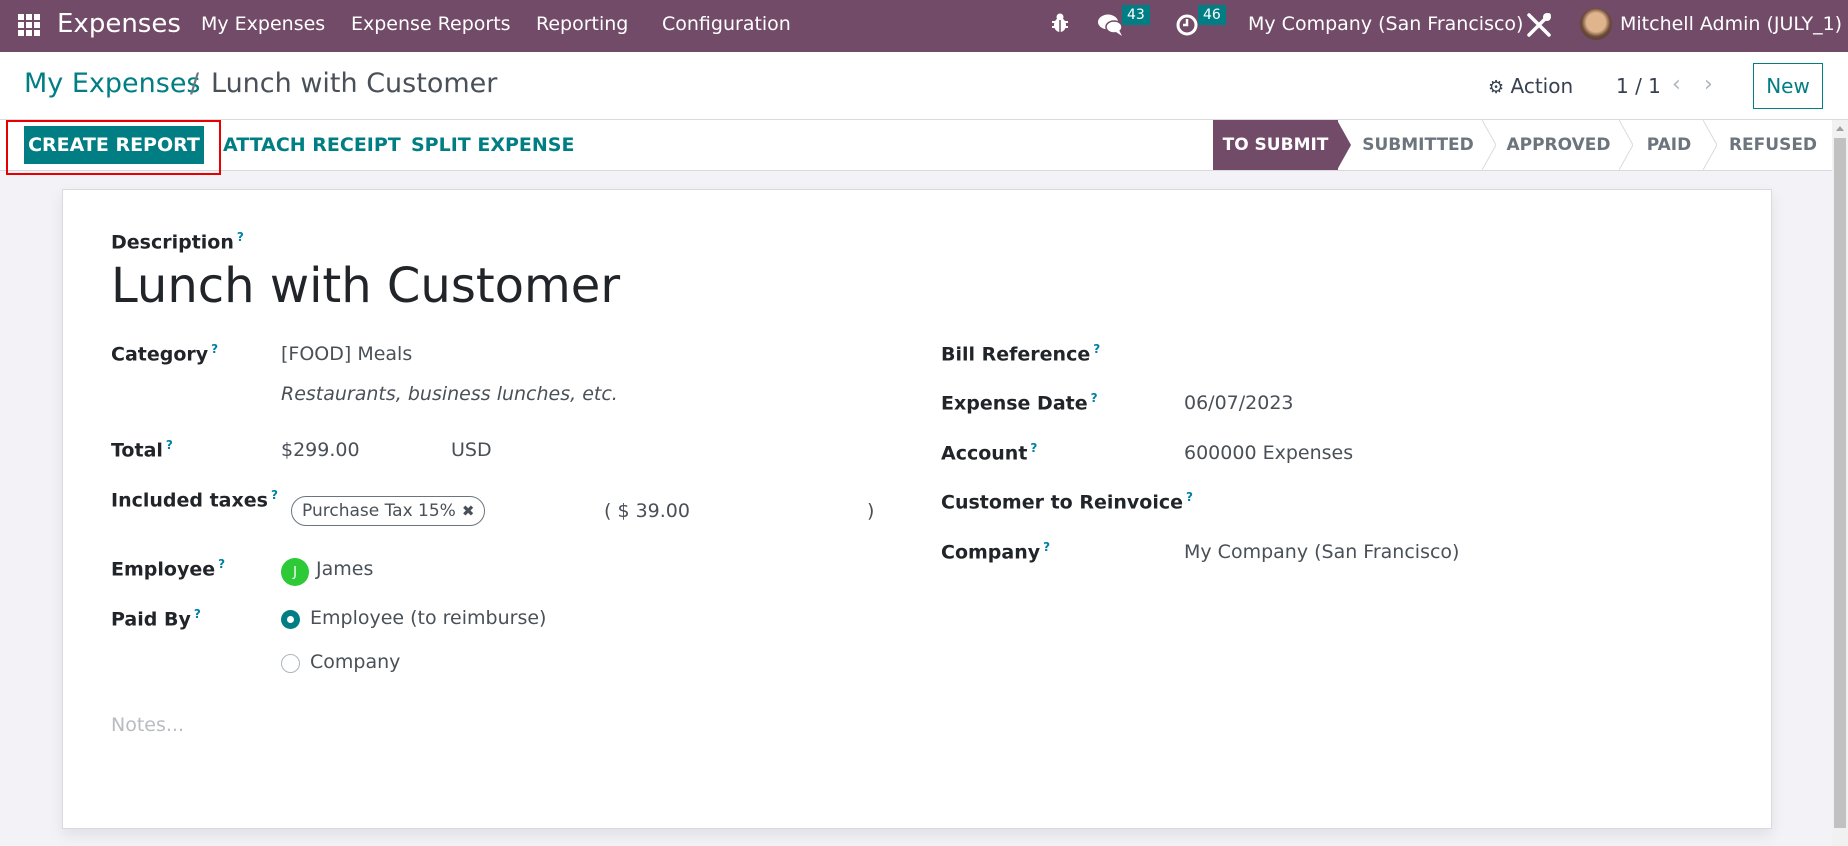 This screenshot has height=846, width=1848. I want to click on customer-reinvoice-field, so click(1464, 503).